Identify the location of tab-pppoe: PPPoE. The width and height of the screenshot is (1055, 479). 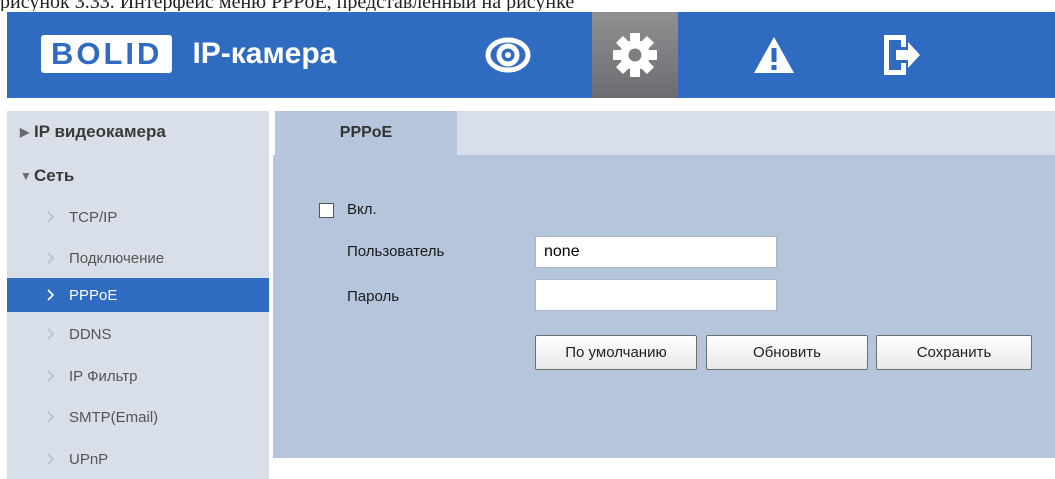
(366, 133).